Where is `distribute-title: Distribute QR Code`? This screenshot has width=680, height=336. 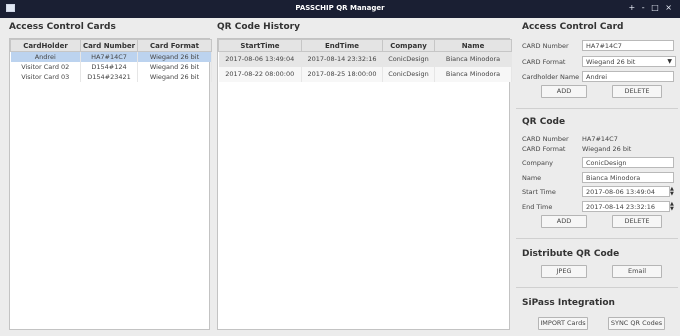 distribute-title: Distribute QR Code is located at coordinates (571, 254).